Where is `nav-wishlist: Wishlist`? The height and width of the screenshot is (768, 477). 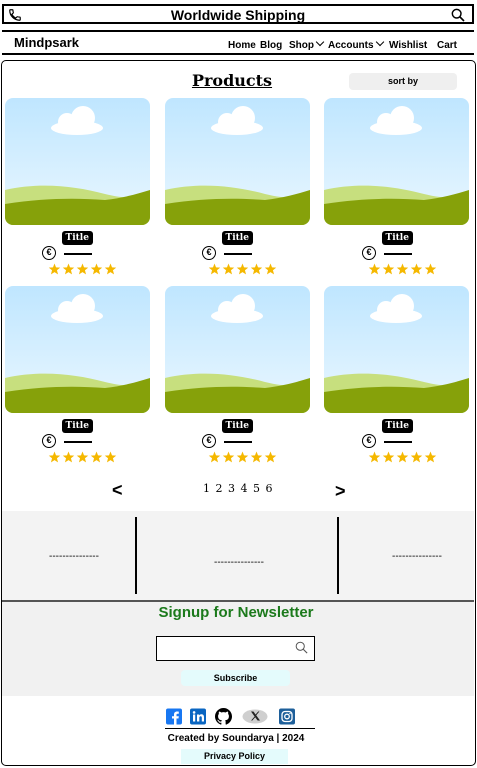 nav-wishlist: Wishlist is located at coordinates (408, 45).